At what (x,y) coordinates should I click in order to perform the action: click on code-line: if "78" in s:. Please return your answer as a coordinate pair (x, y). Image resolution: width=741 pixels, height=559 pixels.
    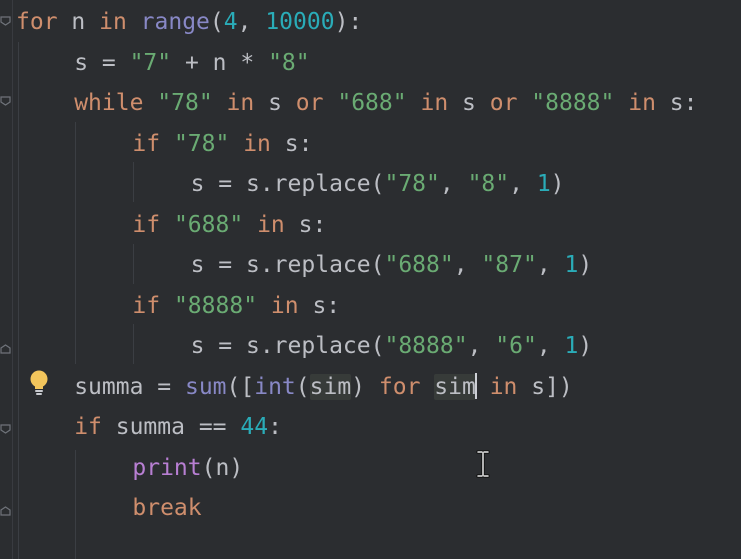
    Looking at the image, I should click on (222, 144).